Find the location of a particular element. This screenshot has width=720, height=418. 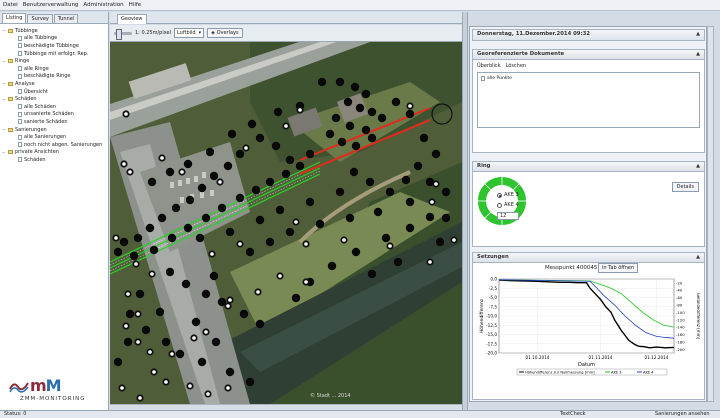

tree-folder: − Tübbinge is located at coordinates (54, 31).